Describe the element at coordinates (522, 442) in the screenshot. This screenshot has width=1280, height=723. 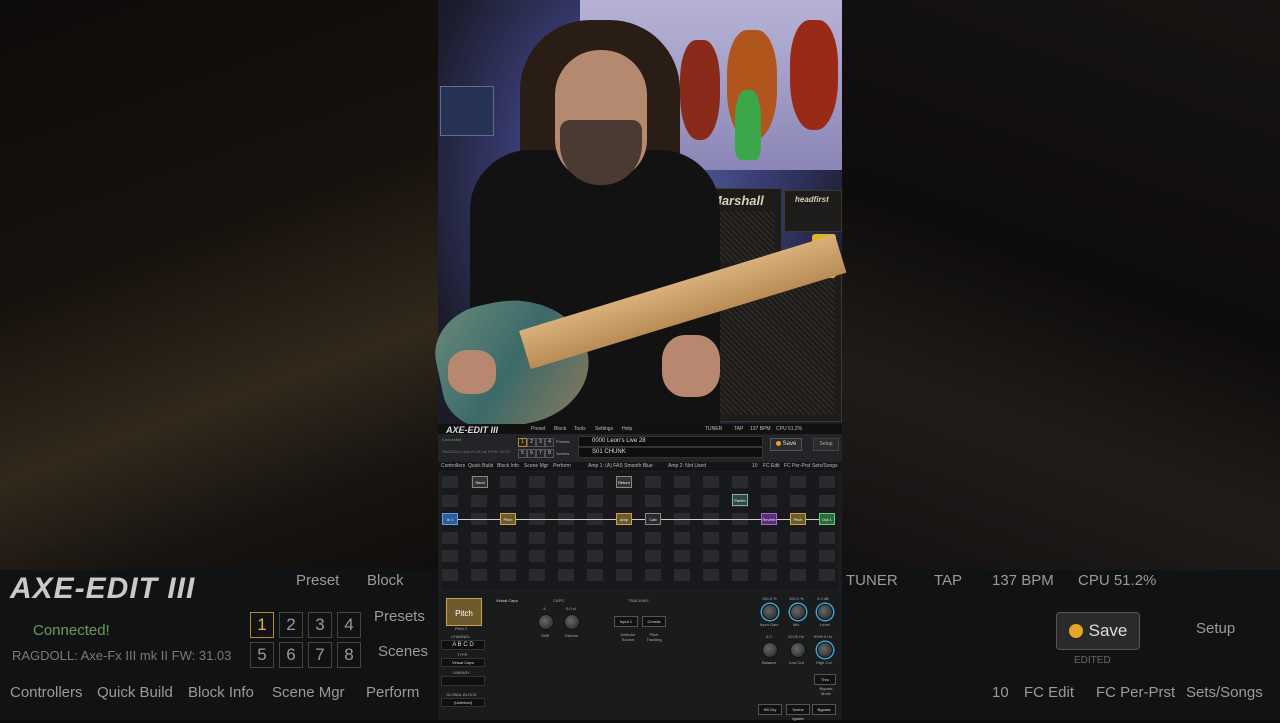
I see `preset-slot-1: 1` at that location.